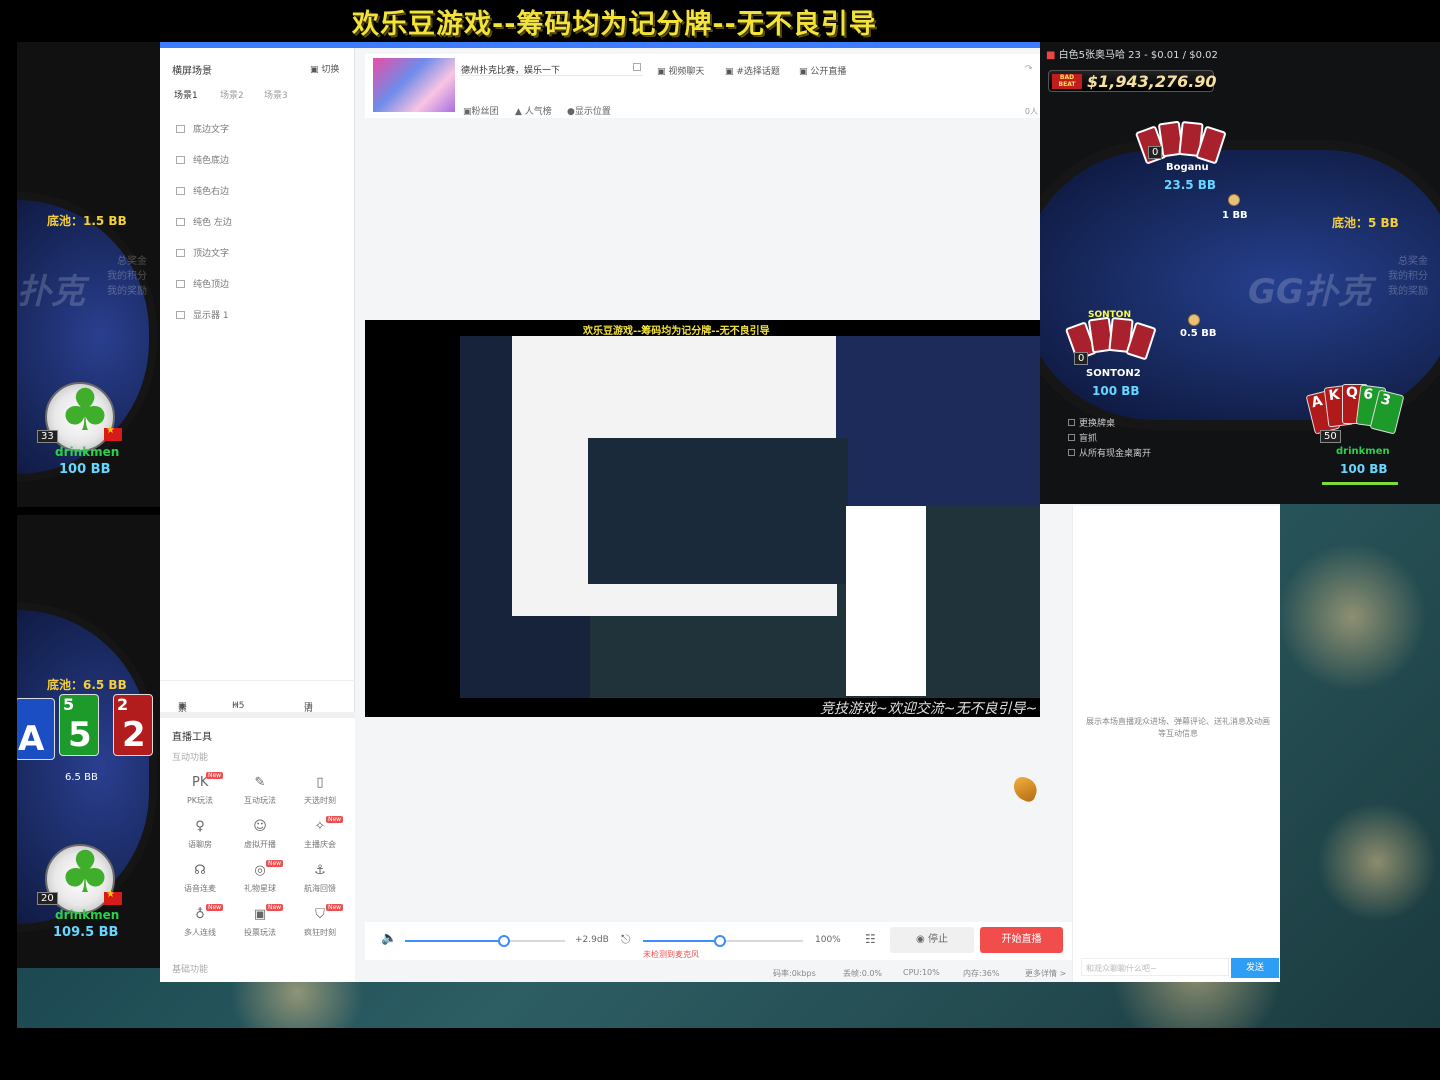 The height and width of the screenshot is (1080, 1440). Describe the element at coordinates (1109, 452) in the screenshot. I see `leave-all-tables-option: 从所有现金桌离开` at that location.